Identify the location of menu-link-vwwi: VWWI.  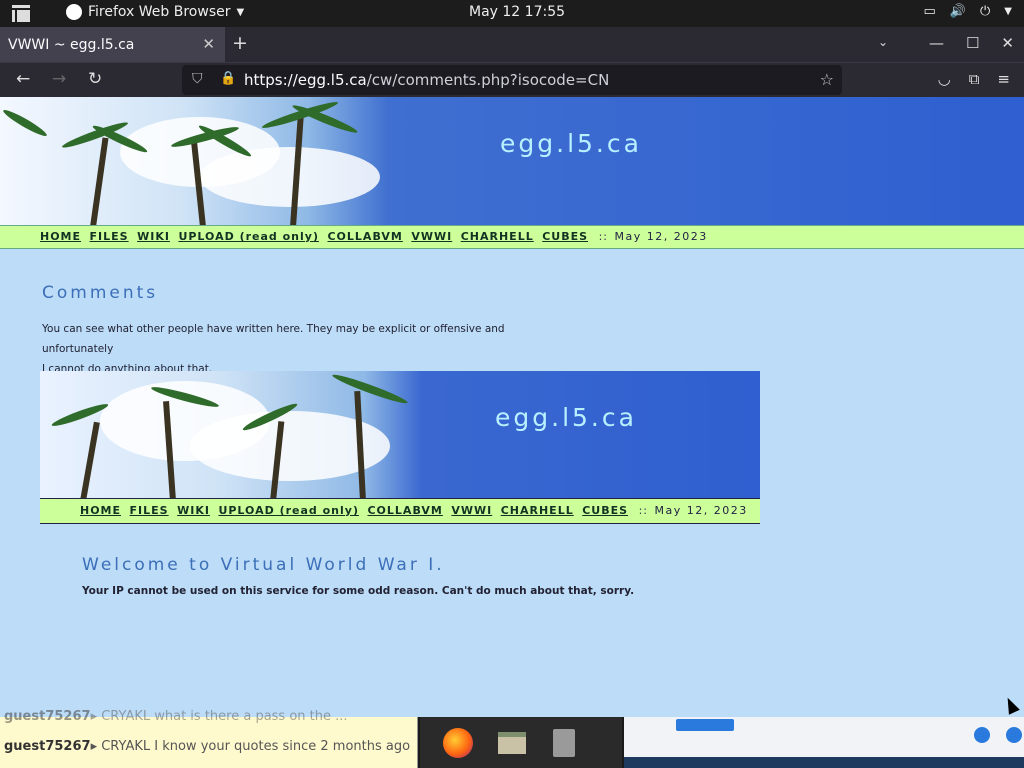
(431, 236).